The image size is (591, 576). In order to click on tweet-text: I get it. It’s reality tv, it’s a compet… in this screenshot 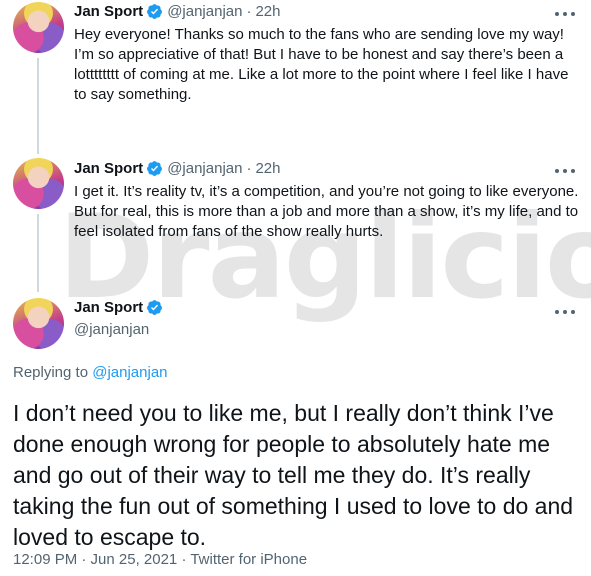, I will do `click(326, 211)`.